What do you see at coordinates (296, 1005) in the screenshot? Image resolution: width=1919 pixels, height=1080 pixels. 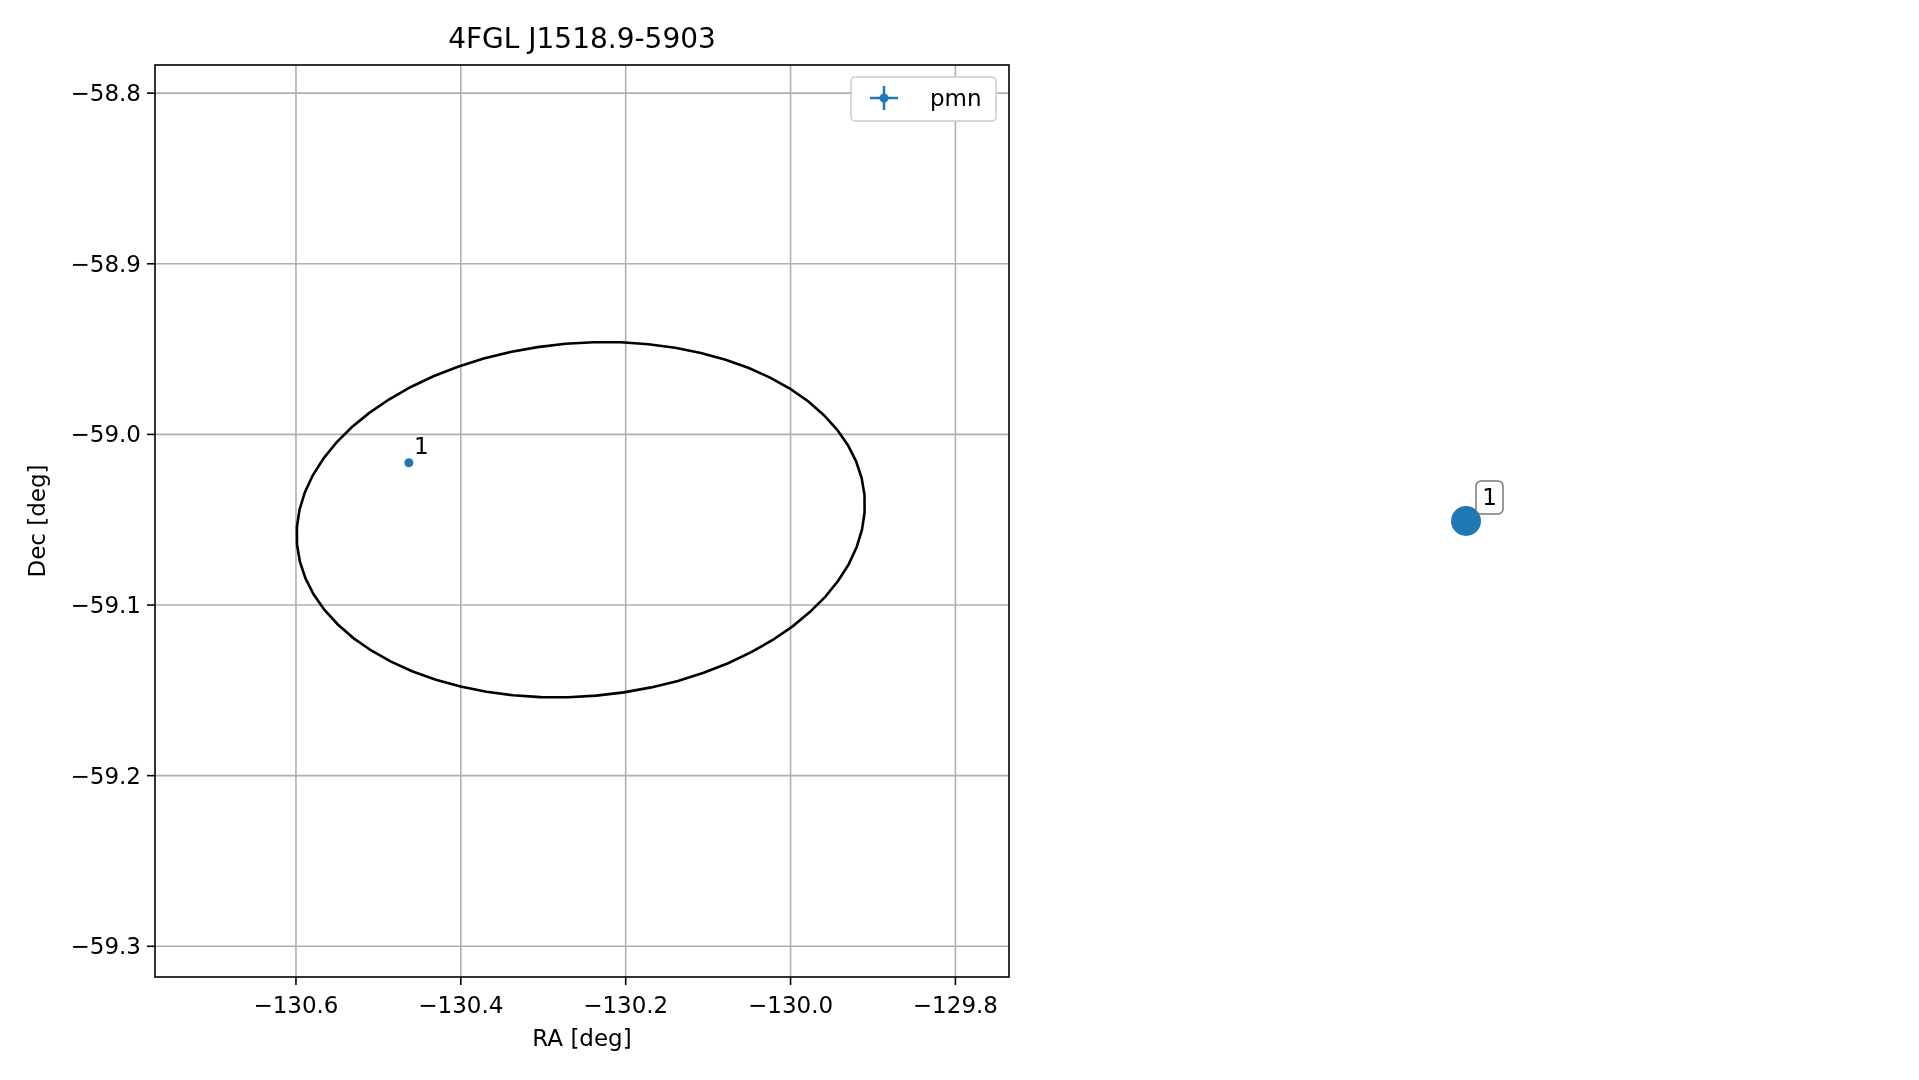 I see `x-tick-label: −130.6` at bounding box center [296, 1005].